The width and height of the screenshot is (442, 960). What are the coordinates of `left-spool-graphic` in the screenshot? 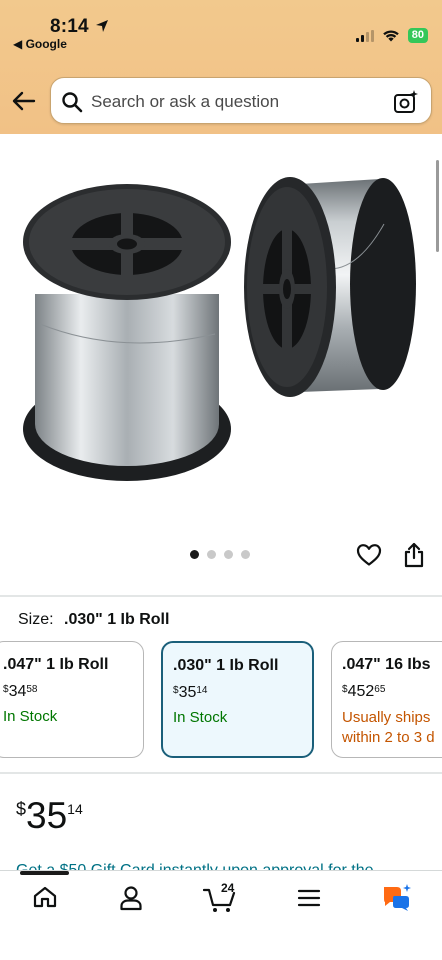 It's located at (127, 332).